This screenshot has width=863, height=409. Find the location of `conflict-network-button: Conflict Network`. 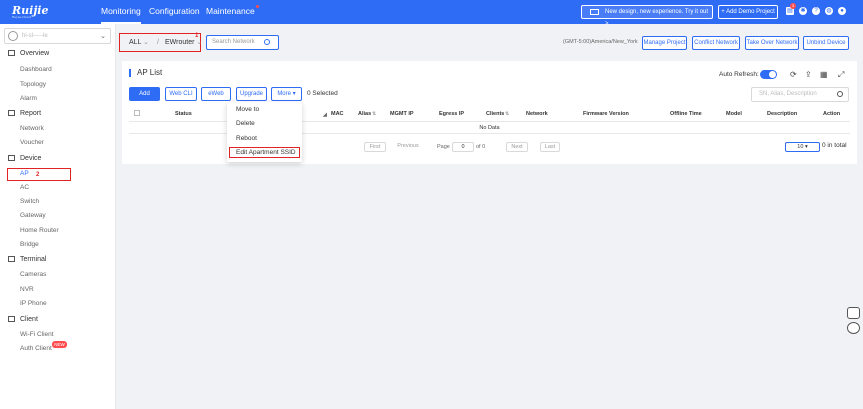

conflict-network-button: Conflict Network is located at coordinates (716, 43).